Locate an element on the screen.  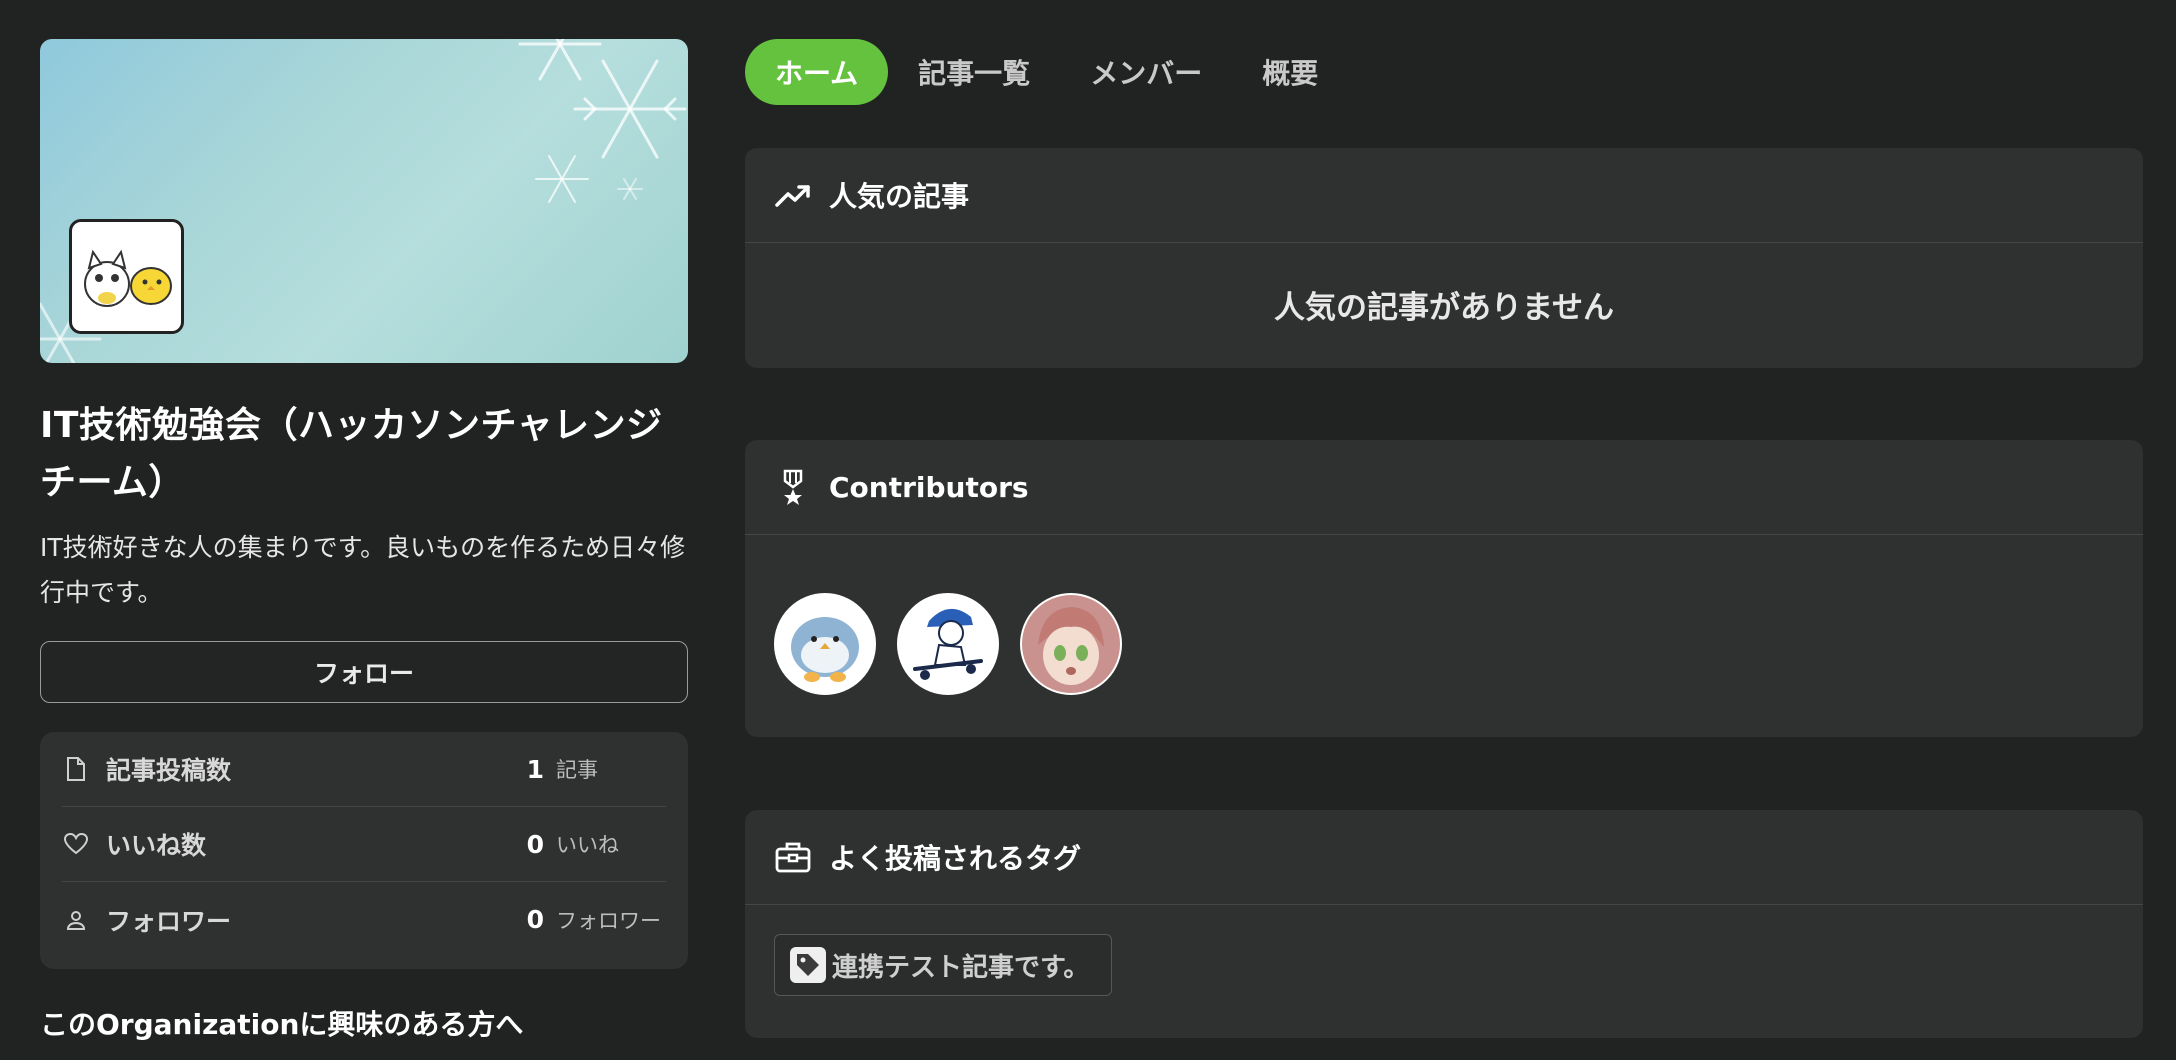
contributors-list is located at coordinates (1444, 615).